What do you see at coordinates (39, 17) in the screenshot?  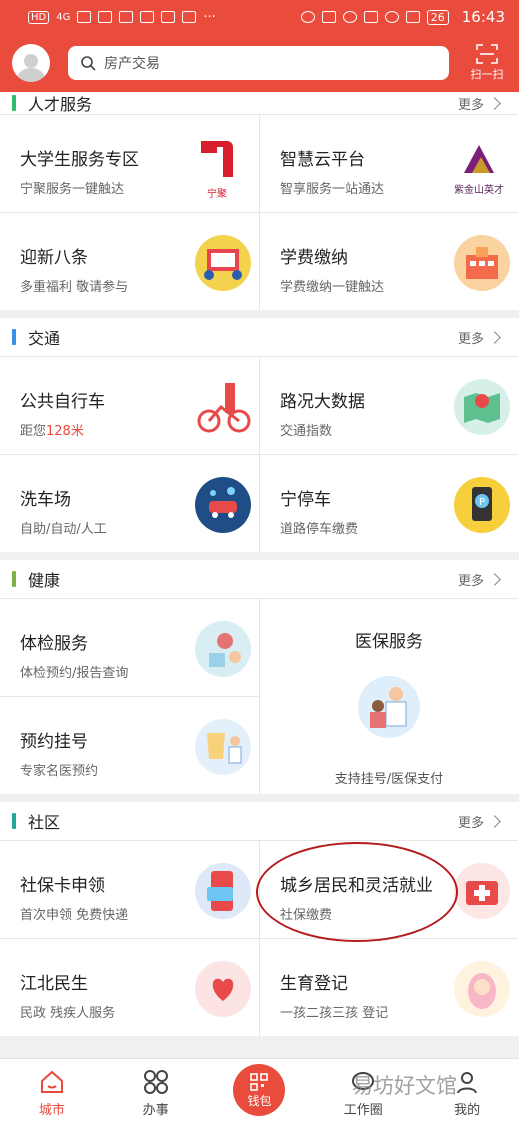 I see `hd-badge: HD` at bounding box center [39, 17].